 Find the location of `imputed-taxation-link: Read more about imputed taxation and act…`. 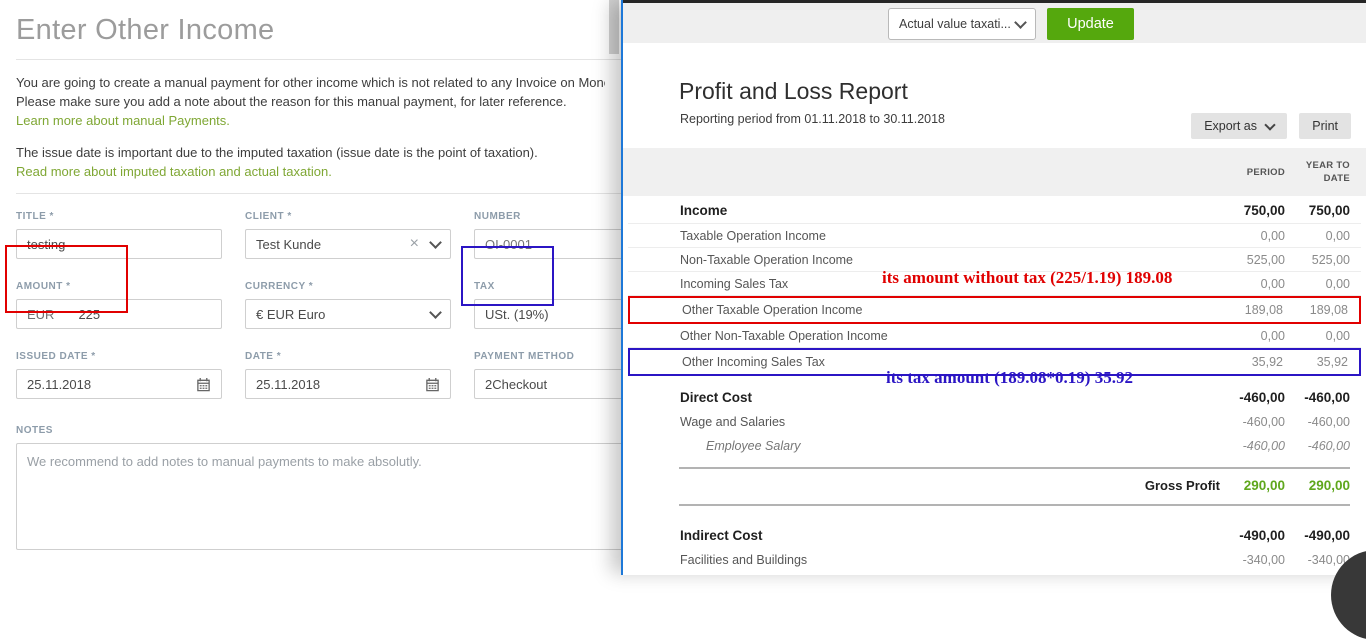

imputed-taxation-link: Read more about imputed taxation and act… is located at coordinates (174, 171).